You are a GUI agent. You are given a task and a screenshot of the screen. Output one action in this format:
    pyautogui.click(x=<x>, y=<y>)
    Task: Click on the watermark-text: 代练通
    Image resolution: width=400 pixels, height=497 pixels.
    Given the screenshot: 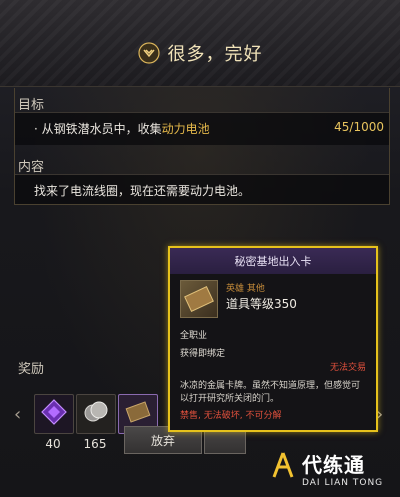 What is the action you would take?
    pyautogui.click(x=333, y=464)
    